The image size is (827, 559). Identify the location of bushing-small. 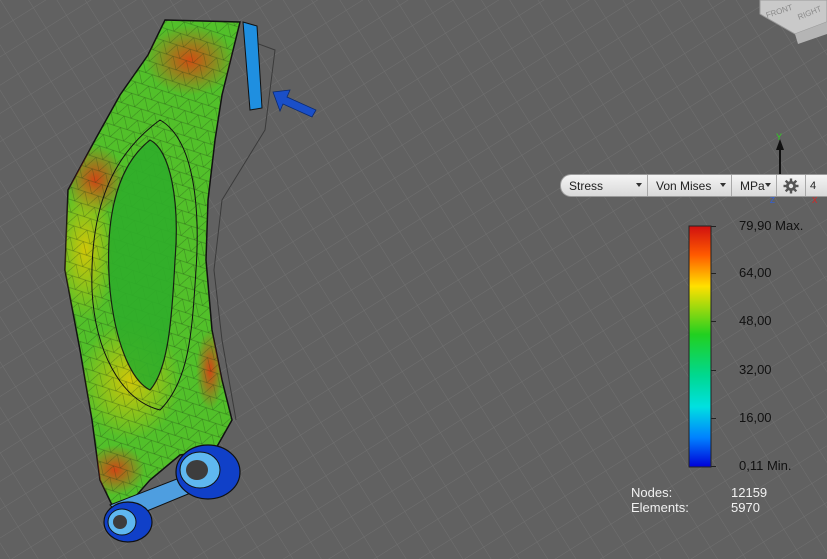
(128, 522).